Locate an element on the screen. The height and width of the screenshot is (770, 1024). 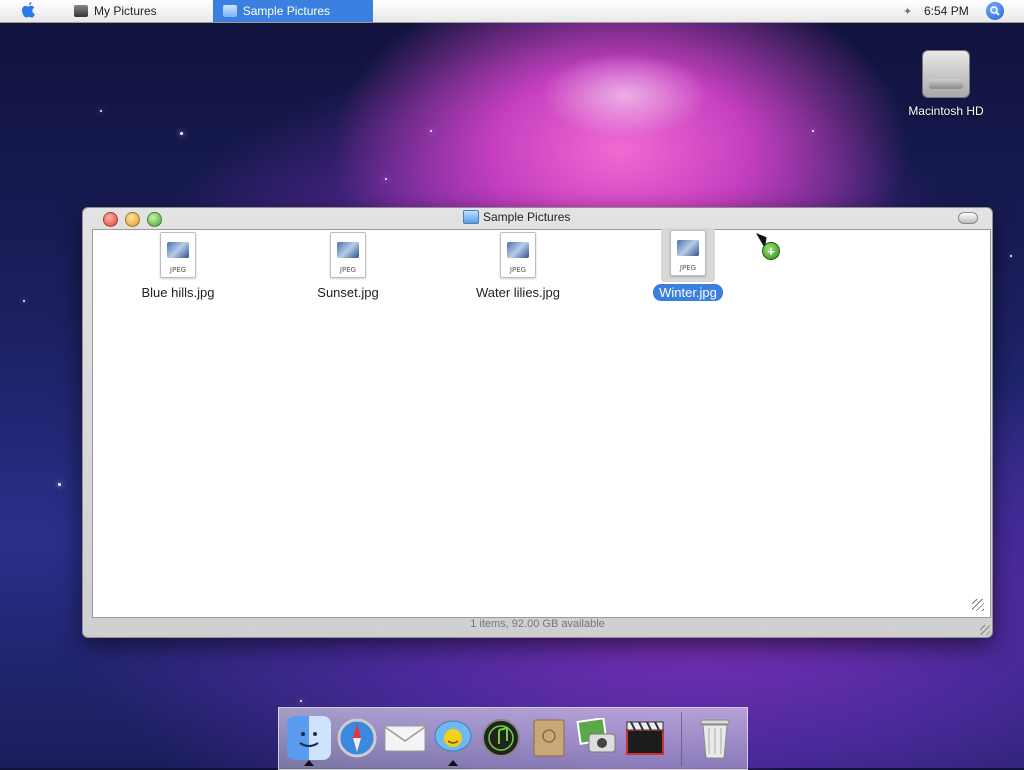
menu-tab-label: My Pictures is located at coordinates (125, 11).